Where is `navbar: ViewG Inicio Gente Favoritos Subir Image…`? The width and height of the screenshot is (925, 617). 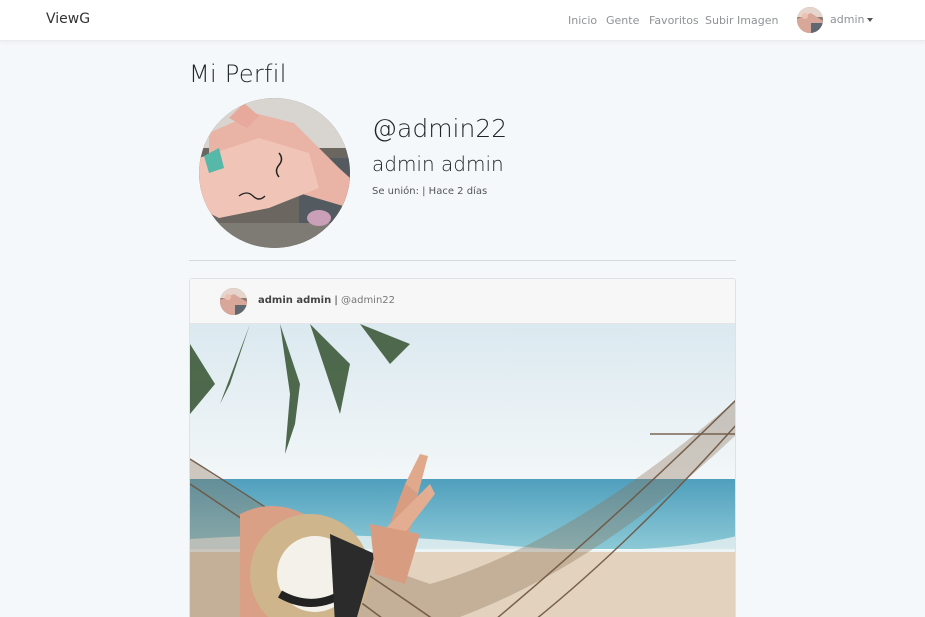 navbar: ViewG Inicio Gente Favoritos Subir Image… is located at coordinates (462, 20).